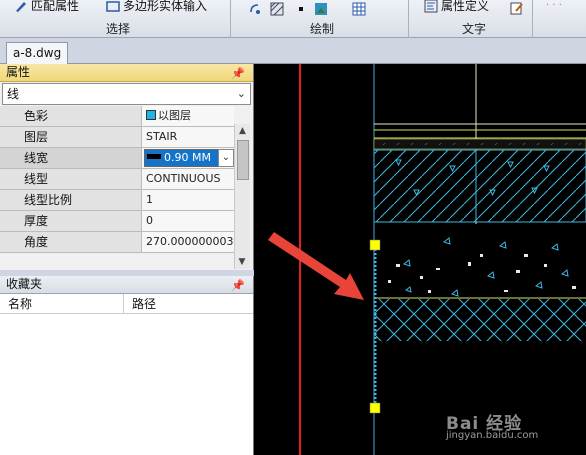 This screenshot has height=455, width=586. I want to click on color-swatch-icon, so click(151, 115).